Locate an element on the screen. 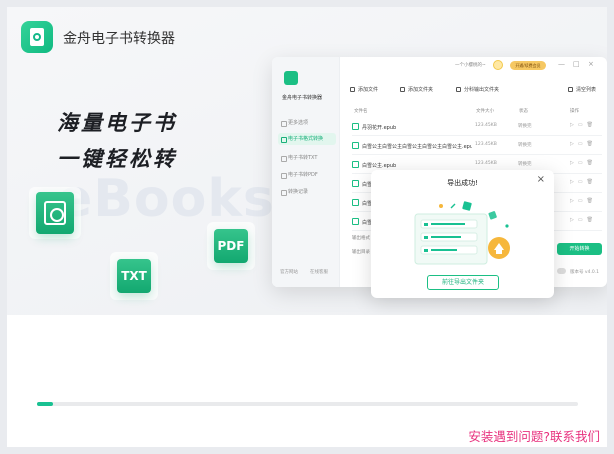 This screenshot has height=454, width=614. preview-toolbar: 添加文件 添加文件夹 分科输出文件夹 清空列表 is located at coordinates (473, 90).